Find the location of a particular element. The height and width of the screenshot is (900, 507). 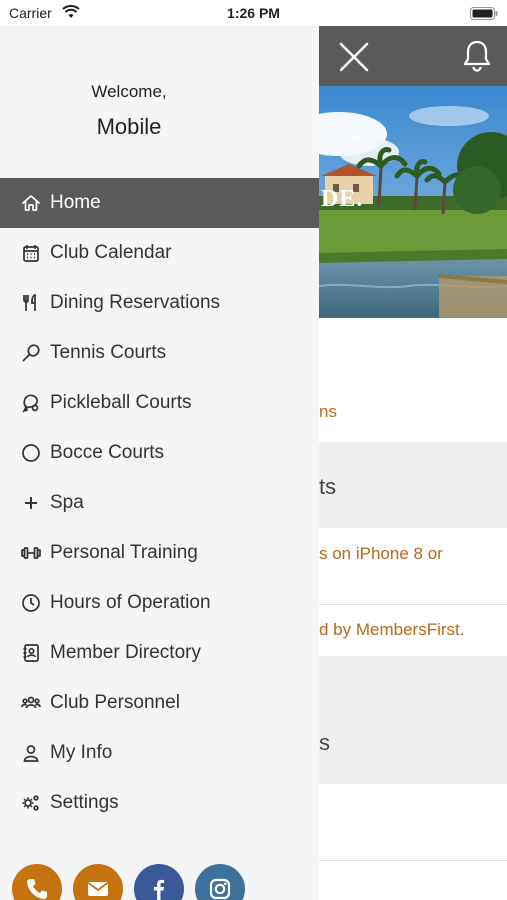

menu-item-label: Home is located at coordinates (75, 202).